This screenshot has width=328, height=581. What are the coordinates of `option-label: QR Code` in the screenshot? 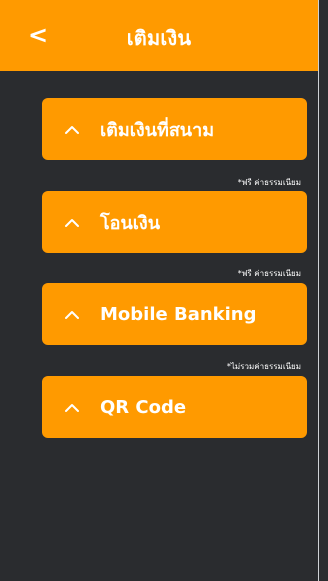 It's located at (143, 407).